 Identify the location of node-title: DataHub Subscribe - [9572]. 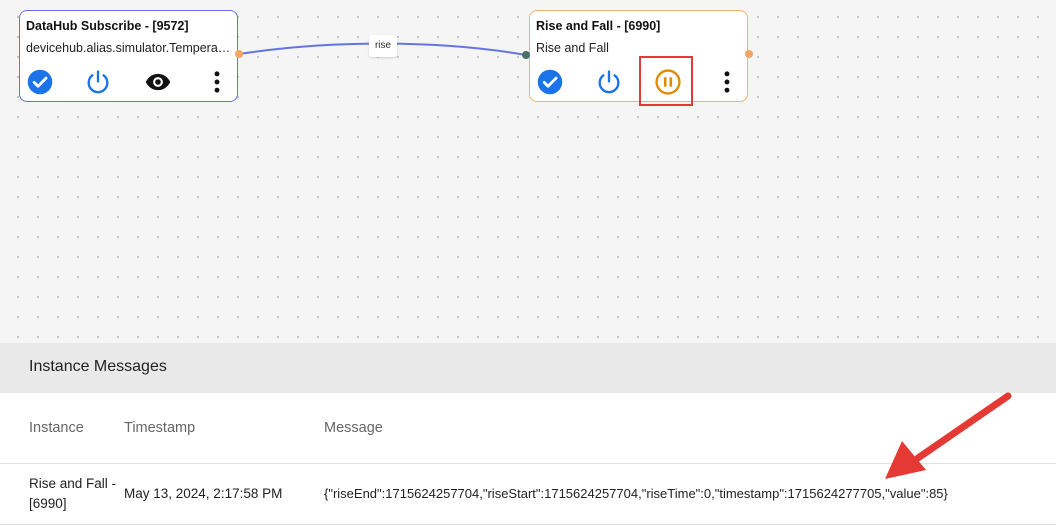
(107, 26).